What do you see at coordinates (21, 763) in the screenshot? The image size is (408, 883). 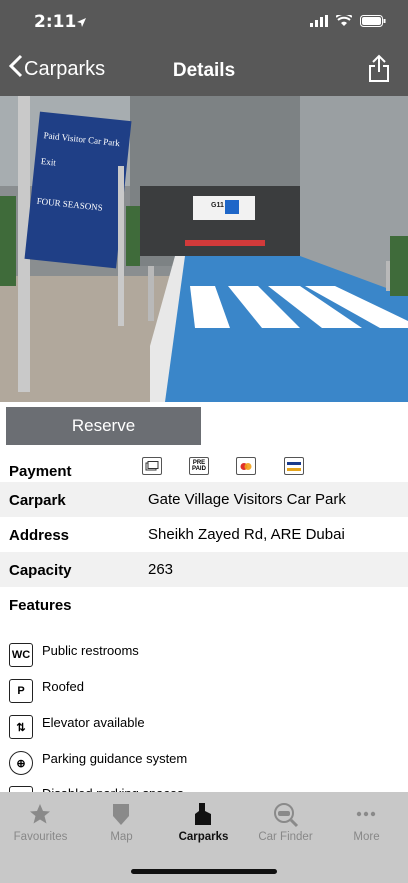 I see `guidance-icon: ⊕` at bounding box center [21, 763].